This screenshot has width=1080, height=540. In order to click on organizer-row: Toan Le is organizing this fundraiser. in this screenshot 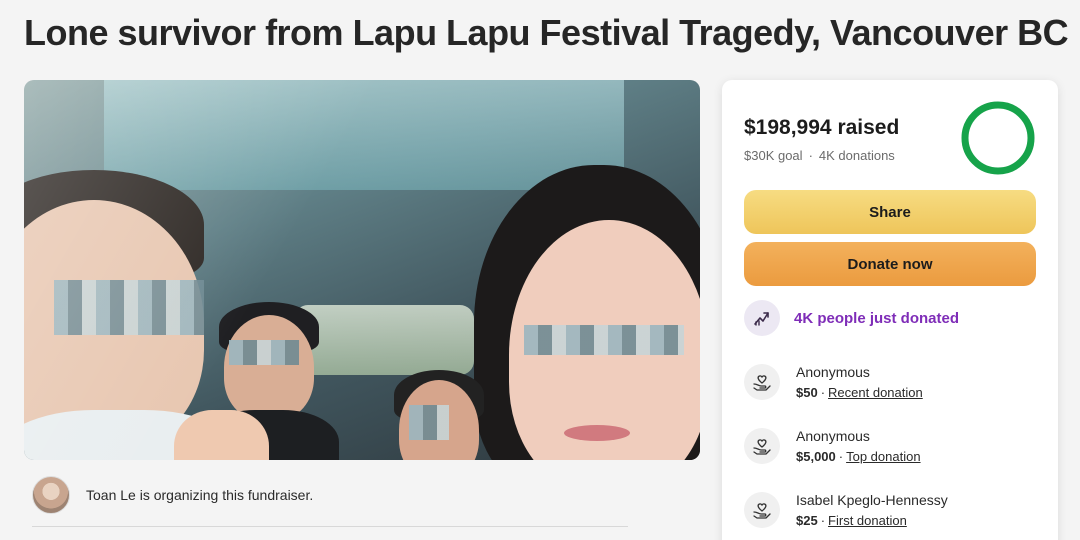, I will do `click(172, 495)`.